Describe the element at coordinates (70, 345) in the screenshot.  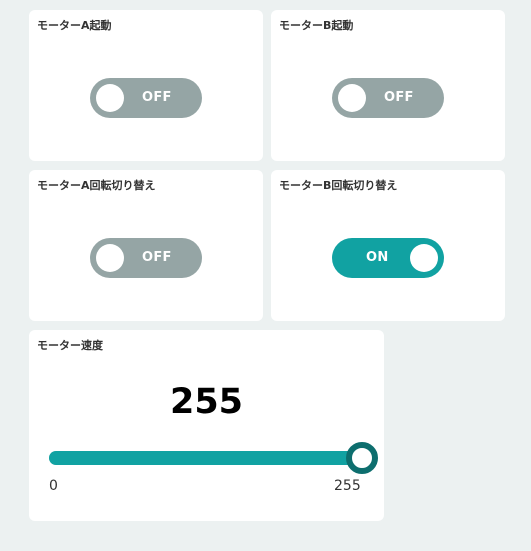
I see `motor-speed-title: モーター速度` at that location.